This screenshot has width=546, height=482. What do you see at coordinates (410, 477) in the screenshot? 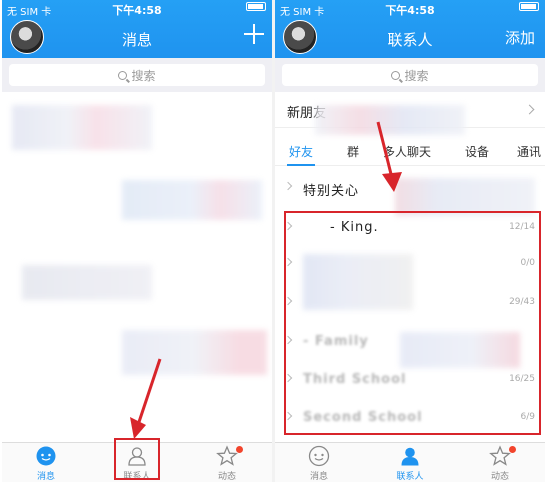
I see `tab-label: 联系人` at bounding box center [410, 477].